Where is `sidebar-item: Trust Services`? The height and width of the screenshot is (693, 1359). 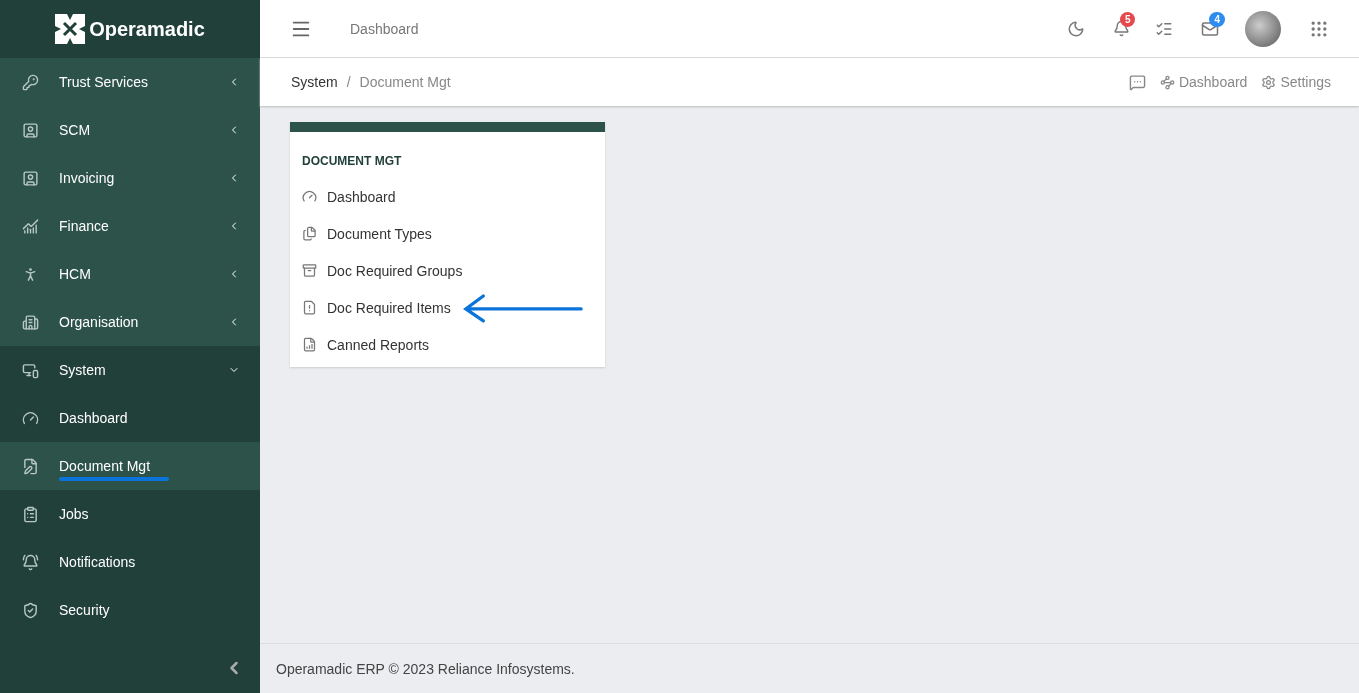
sidebar-item: Trust Services is located at coordinates (130, 82).